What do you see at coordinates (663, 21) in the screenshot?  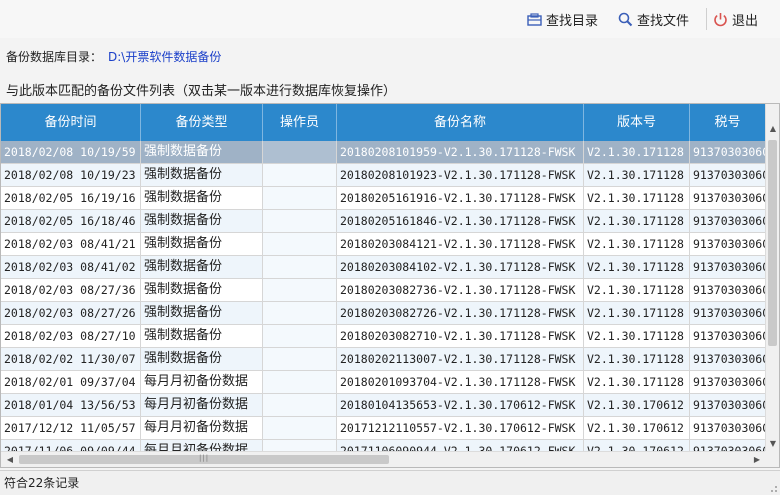 I see `find-file-label: 查找文件` at bounding box center [663, 21].